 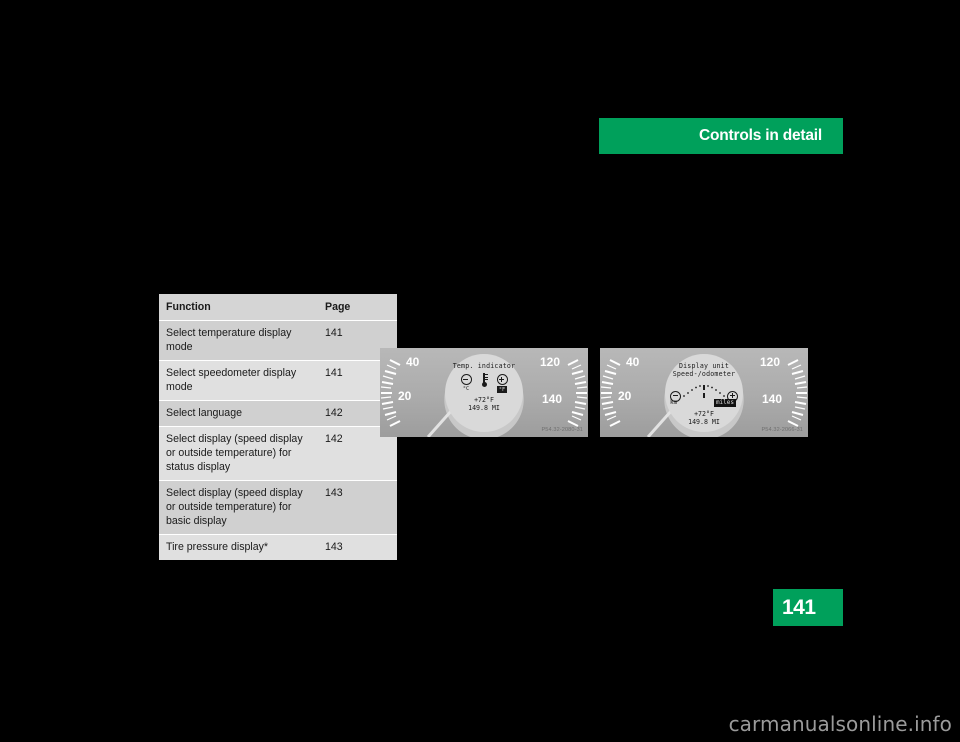 I want to click on thermometer-indicator, so click(x=484, y=380).